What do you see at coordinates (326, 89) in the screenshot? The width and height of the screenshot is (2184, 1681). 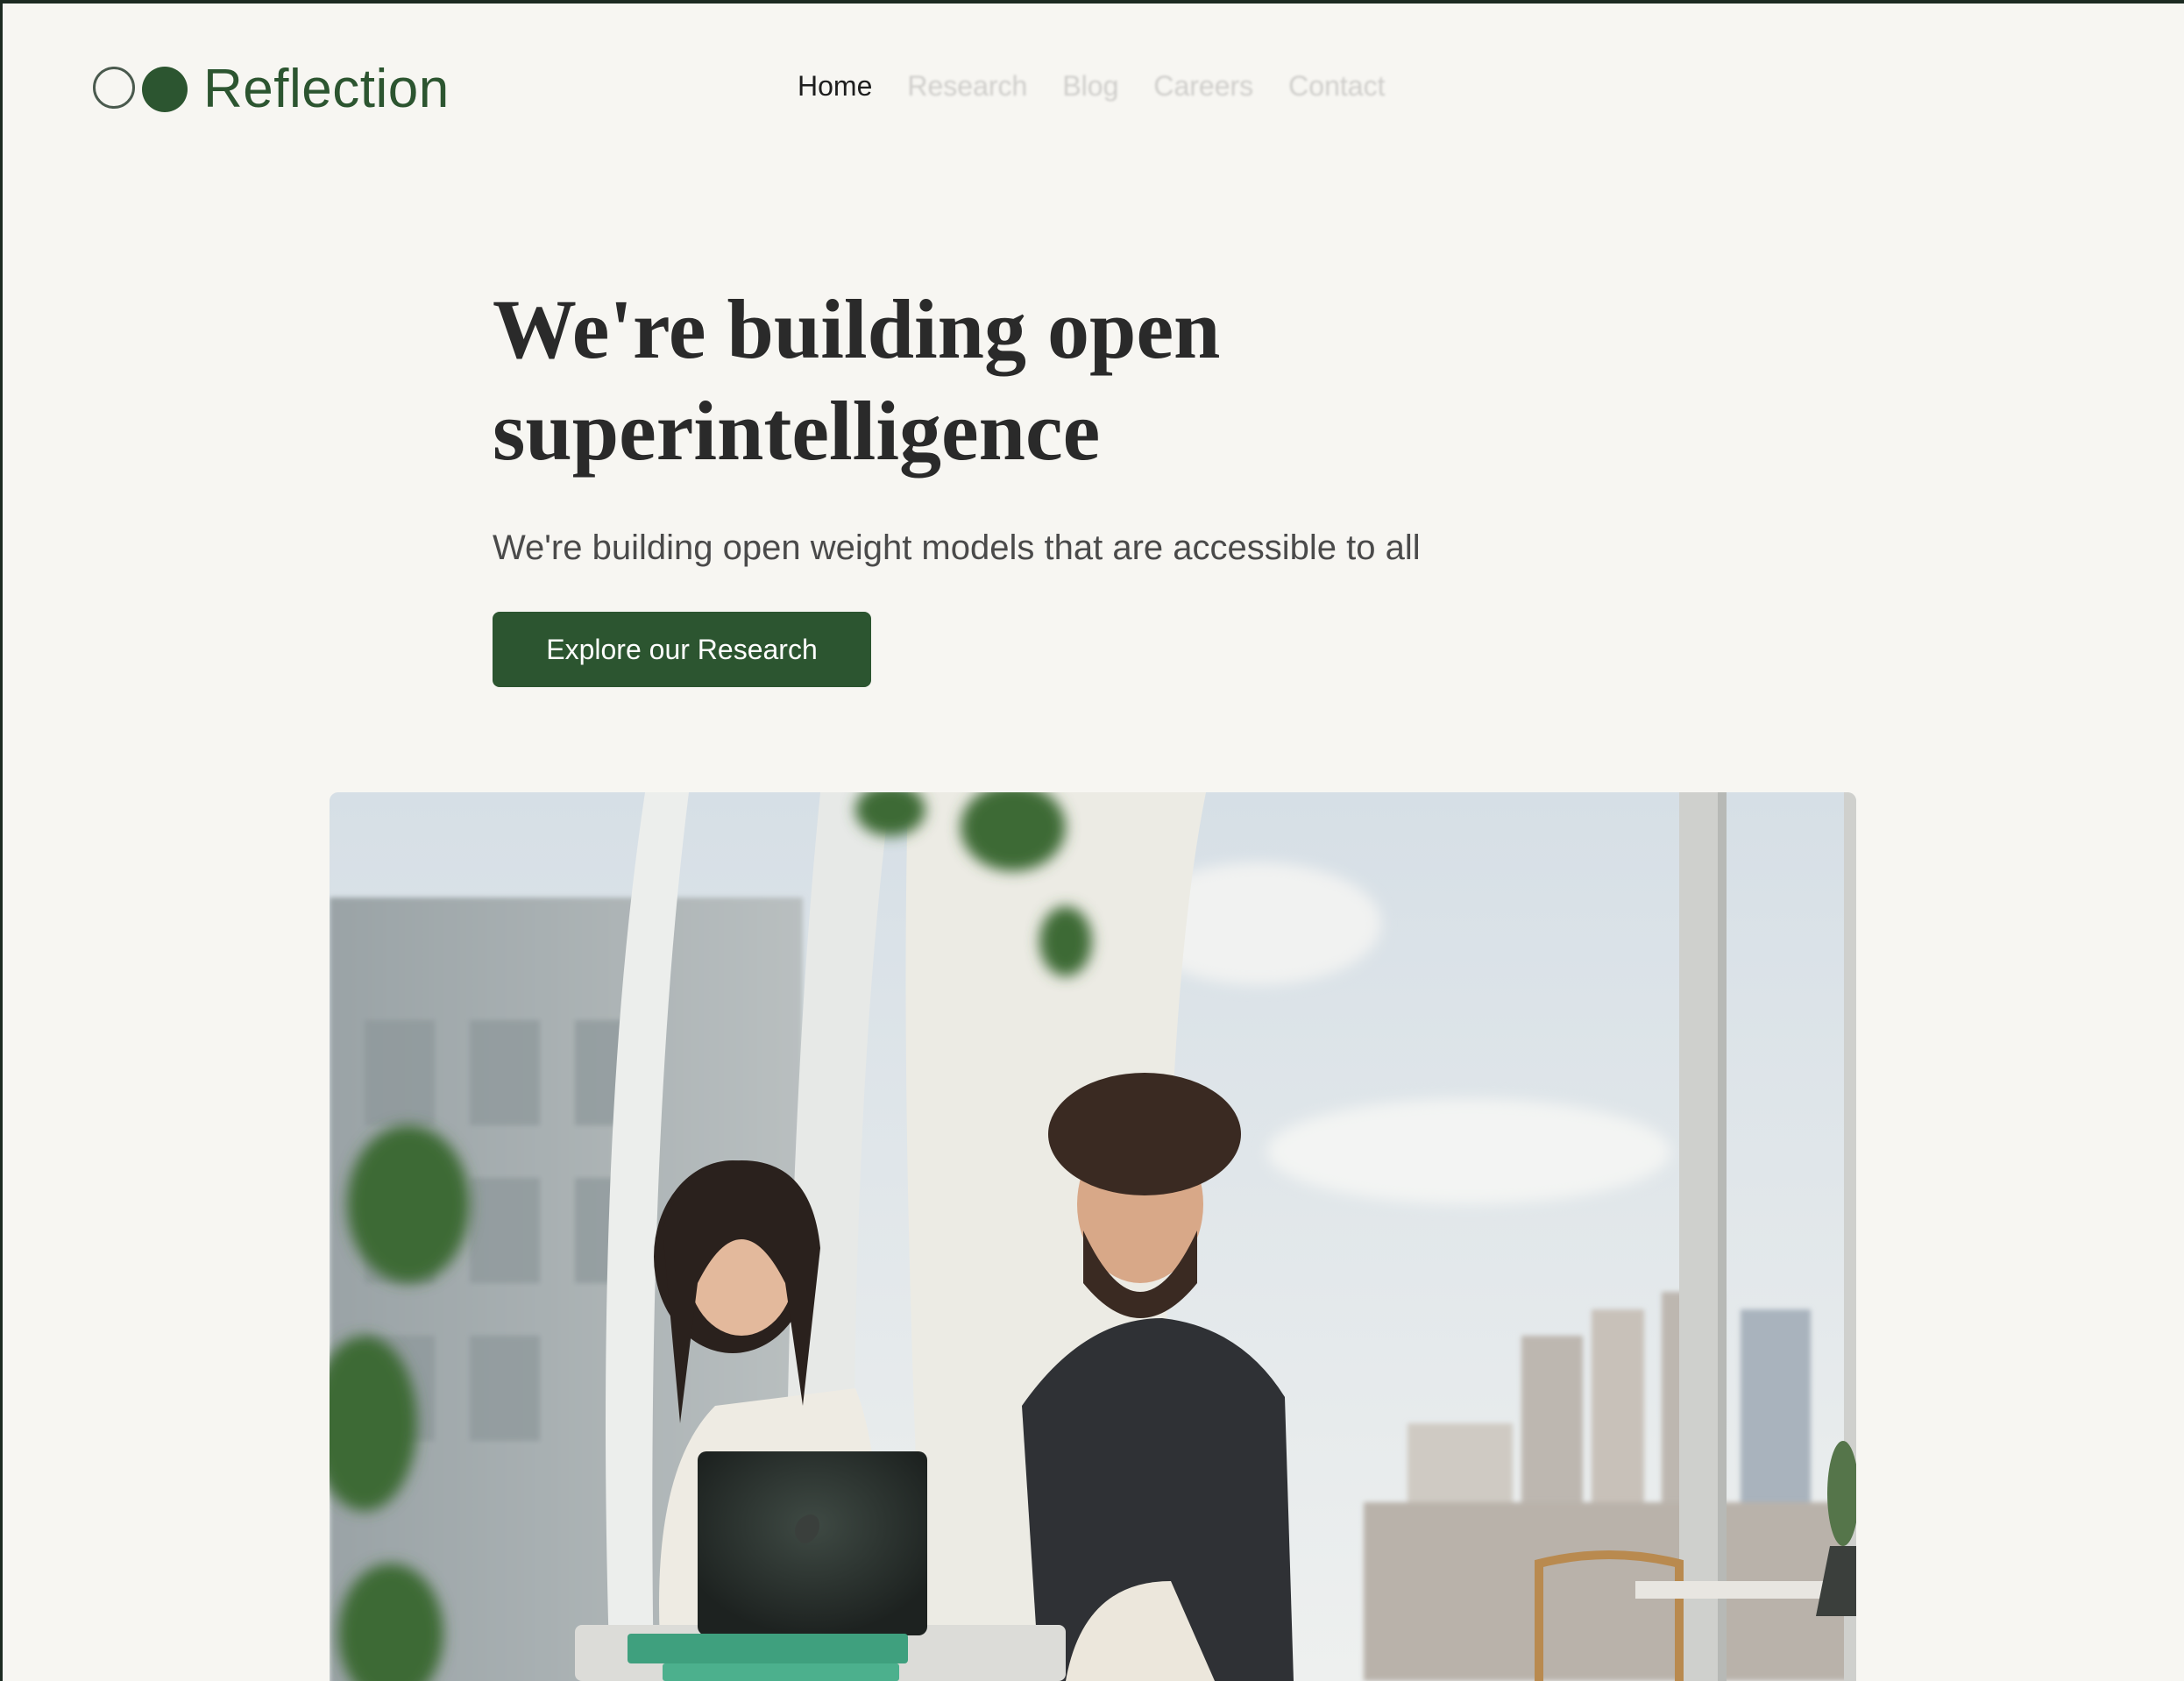 I see `brand-name: Reflection` at bounding box center [326, 89].